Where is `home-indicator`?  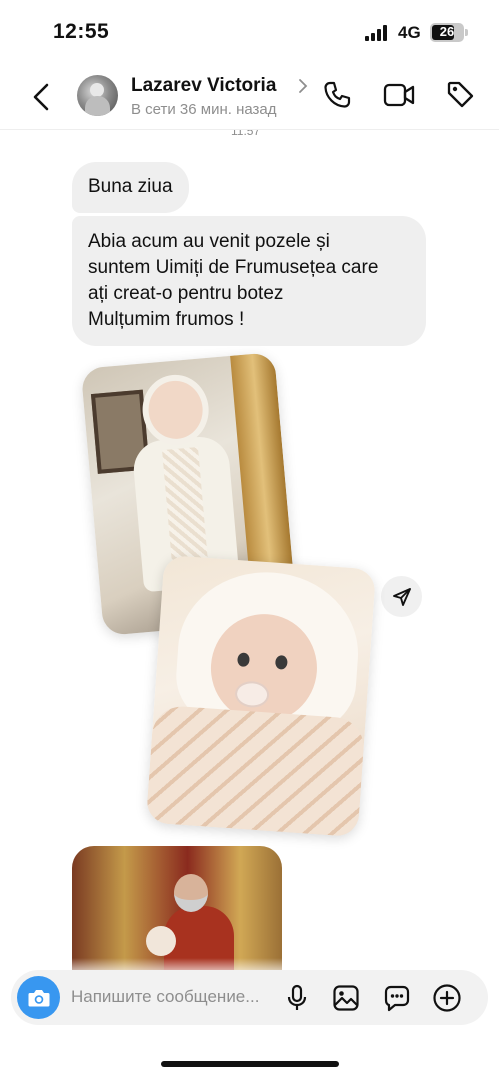 home-indicator is located at coordinates (250, 1064).